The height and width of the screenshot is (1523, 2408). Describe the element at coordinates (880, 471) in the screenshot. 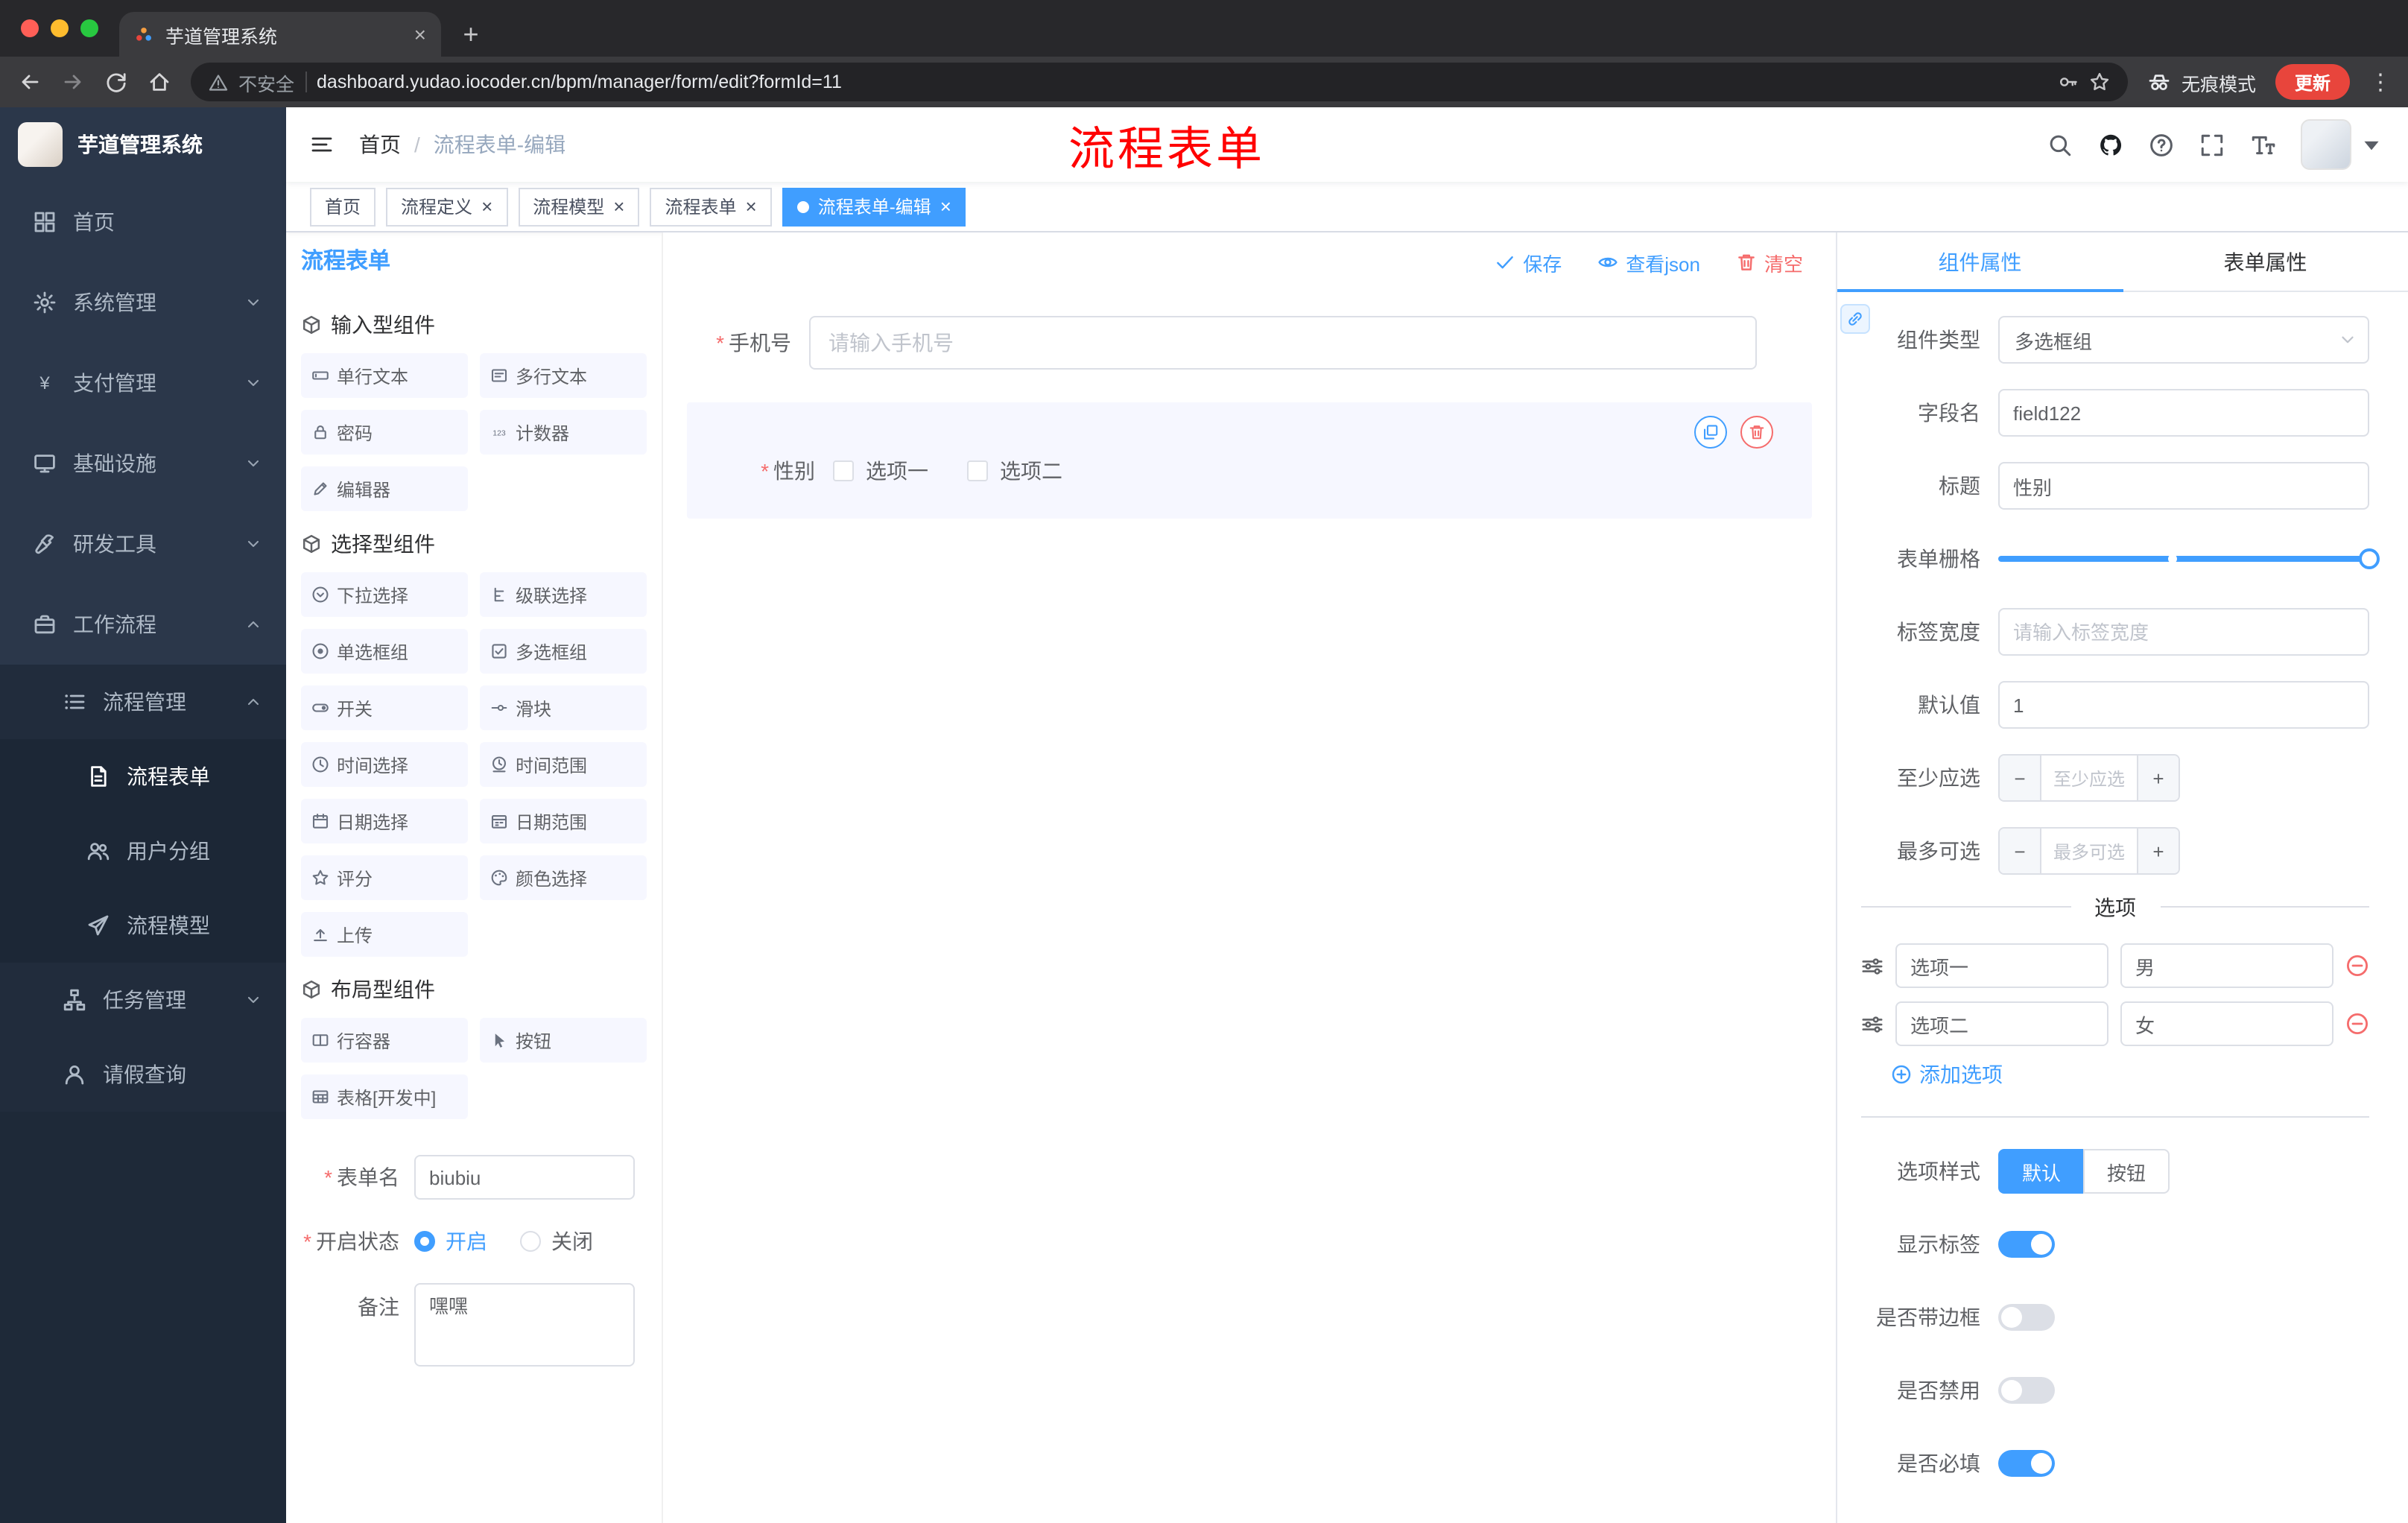

I see `checkbox-option-1: 选项一` at that location.